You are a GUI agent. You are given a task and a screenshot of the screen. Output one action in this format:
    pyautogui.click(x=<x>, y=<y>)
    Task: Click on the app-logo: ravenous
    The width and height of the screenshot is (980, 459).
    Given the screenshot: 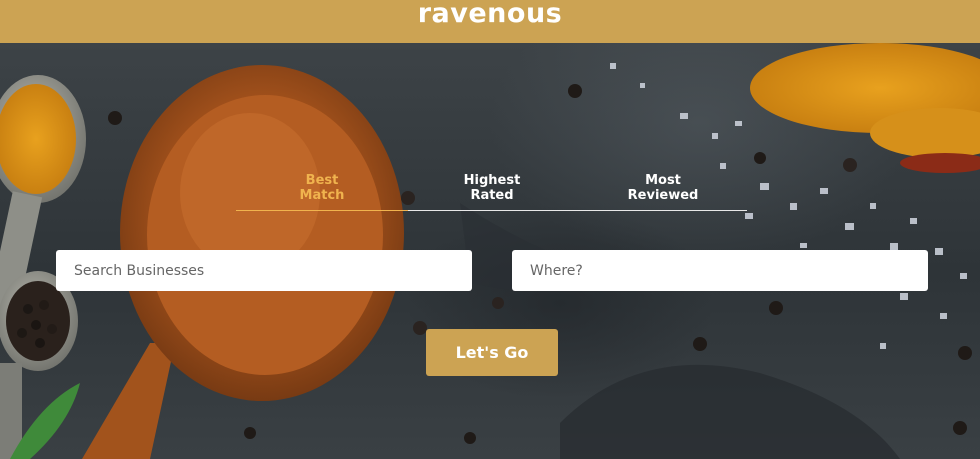 What is the action you would take?
    pyautogui.click(x=490, y=14)
    